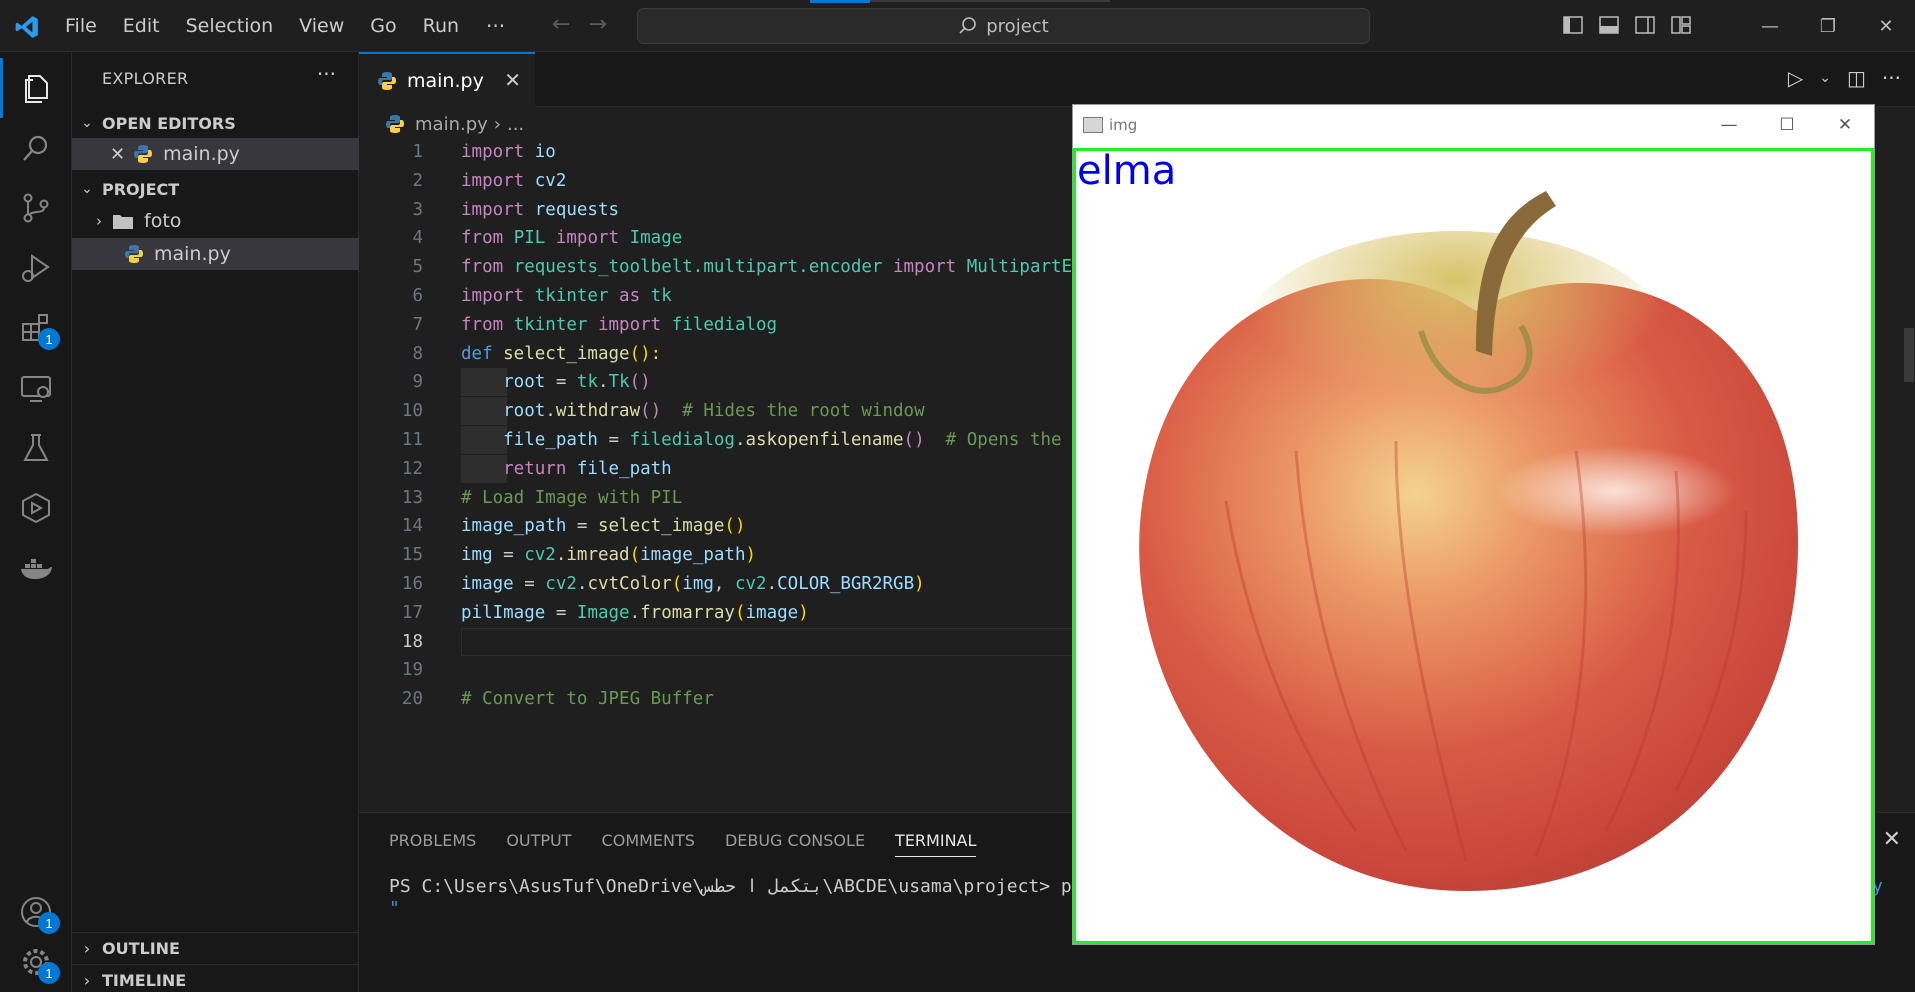 The image size is (1915, 992). What do you see at coordinates (81, 26) in the screenshot?
I see `menu-file: File` at bounding box center [81, 26].